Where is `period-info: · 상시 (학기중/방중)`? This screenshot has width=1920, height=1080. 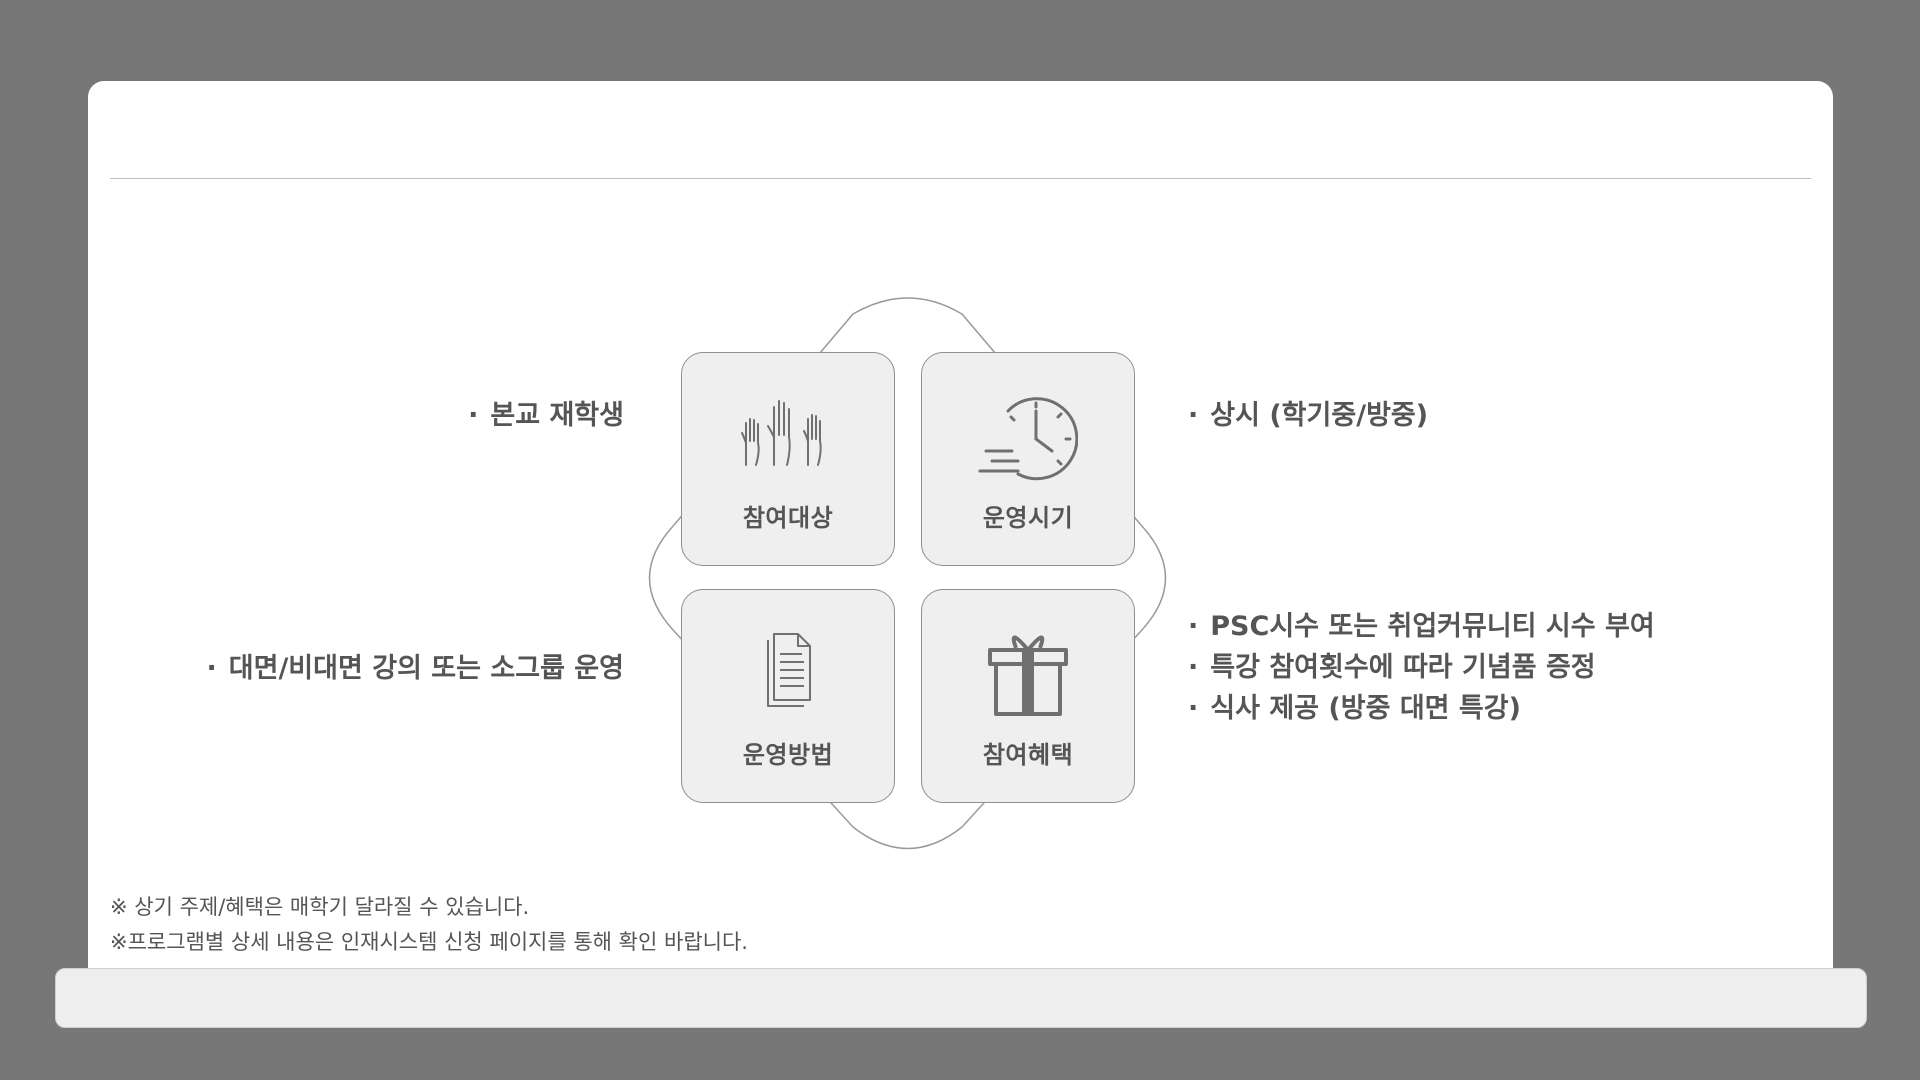 period-info: · 상시 (학기중/방중) is located at coordinates (1308, 415).